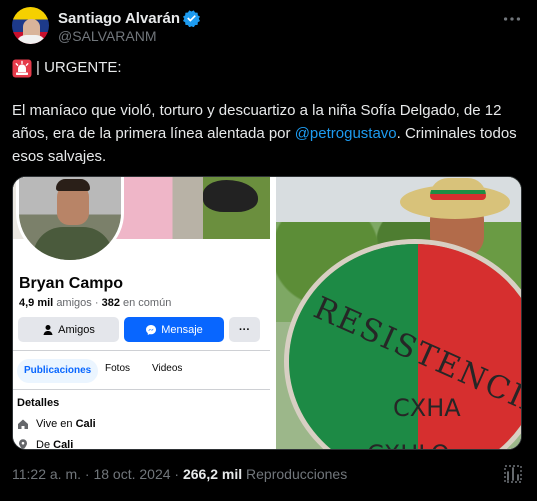 The image size is (537, 501). Describe the element at coordinates (230, 196) in the screenshot. I see `goat-shape` at that location.